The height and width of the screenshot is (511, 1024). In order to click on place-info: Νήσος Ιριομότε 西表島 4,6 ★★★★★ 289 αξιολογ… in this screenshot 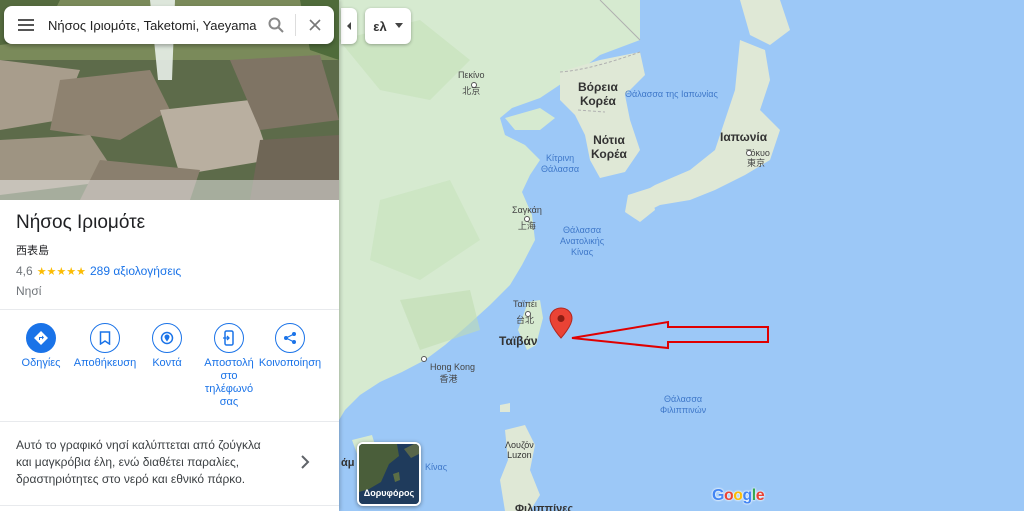, I will do `click(98, 255)`.